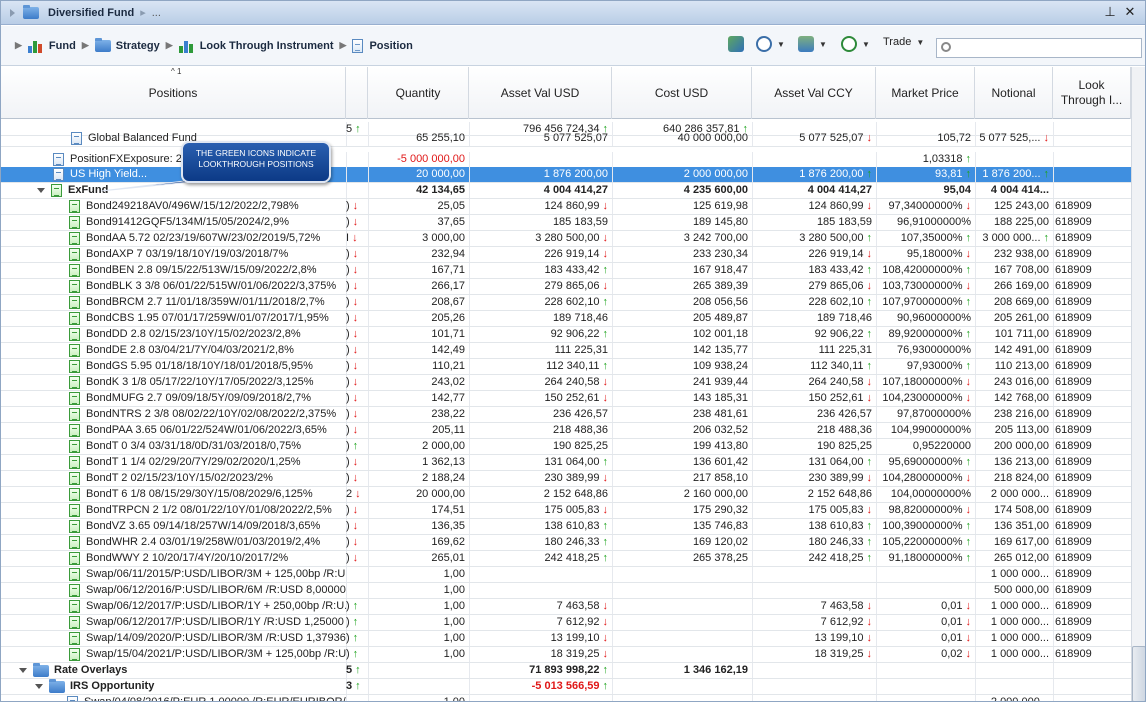  Describe the element at coordinates (814, 494) in the screenshot. I see `asset-val-ccy-cell: 2 152 648,86` at that location.